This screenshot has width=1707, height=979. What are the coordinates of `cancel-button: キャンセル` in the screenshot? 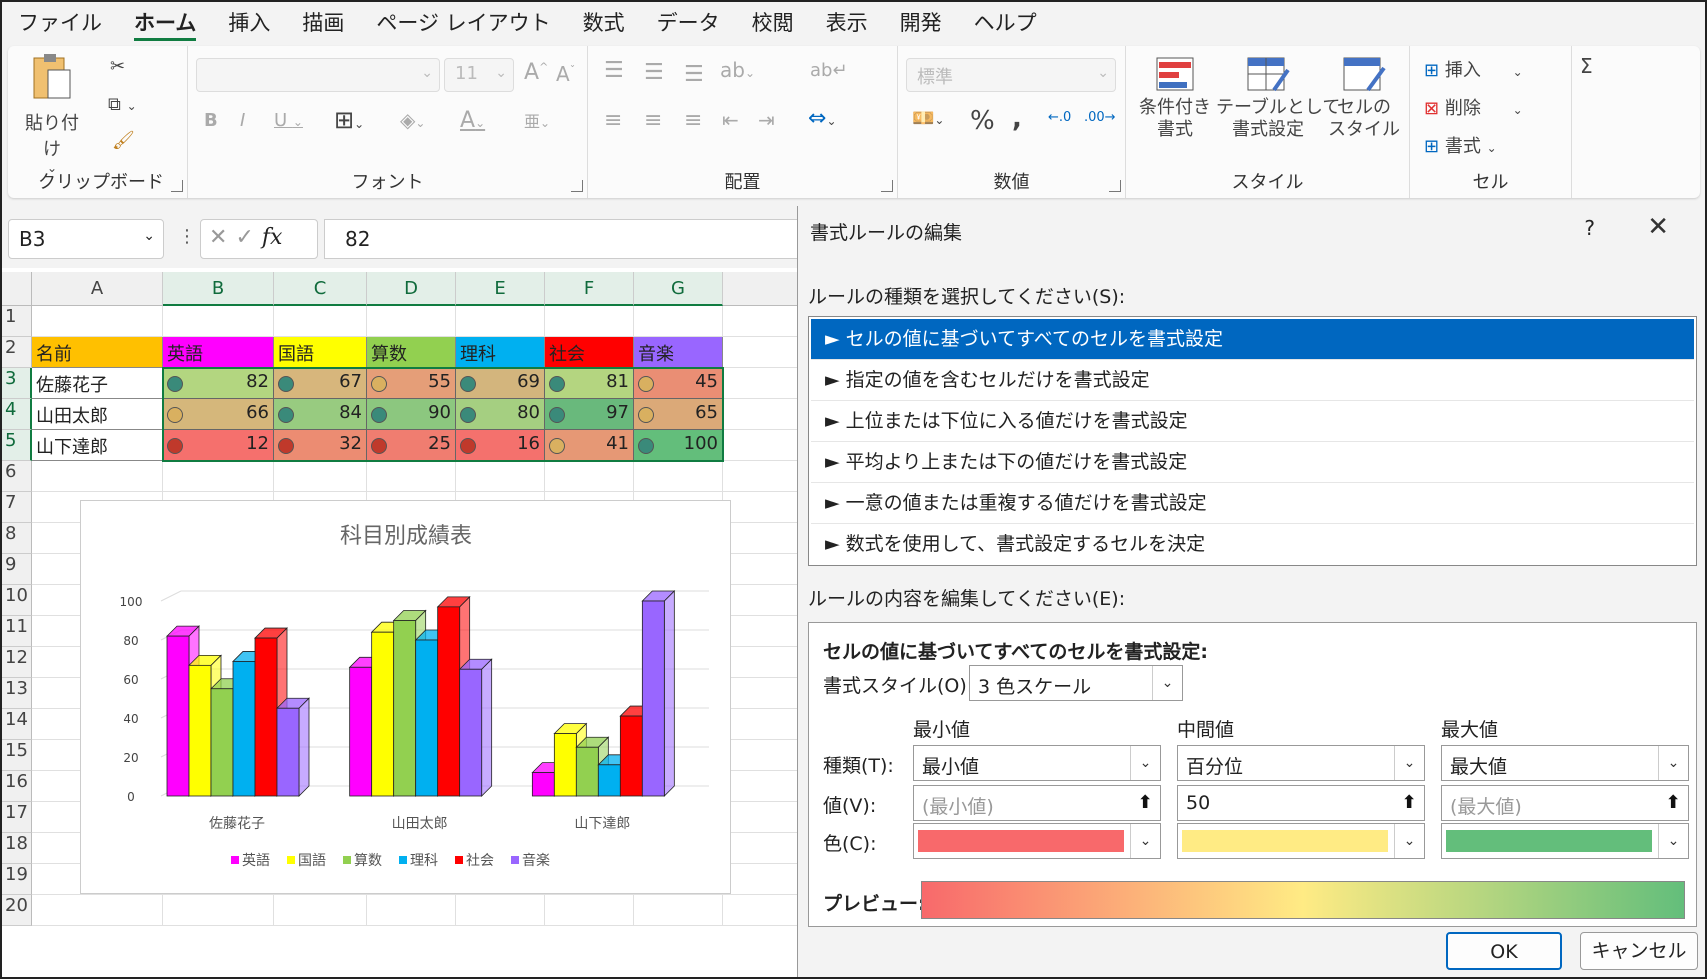 It's located at (1639, 951).